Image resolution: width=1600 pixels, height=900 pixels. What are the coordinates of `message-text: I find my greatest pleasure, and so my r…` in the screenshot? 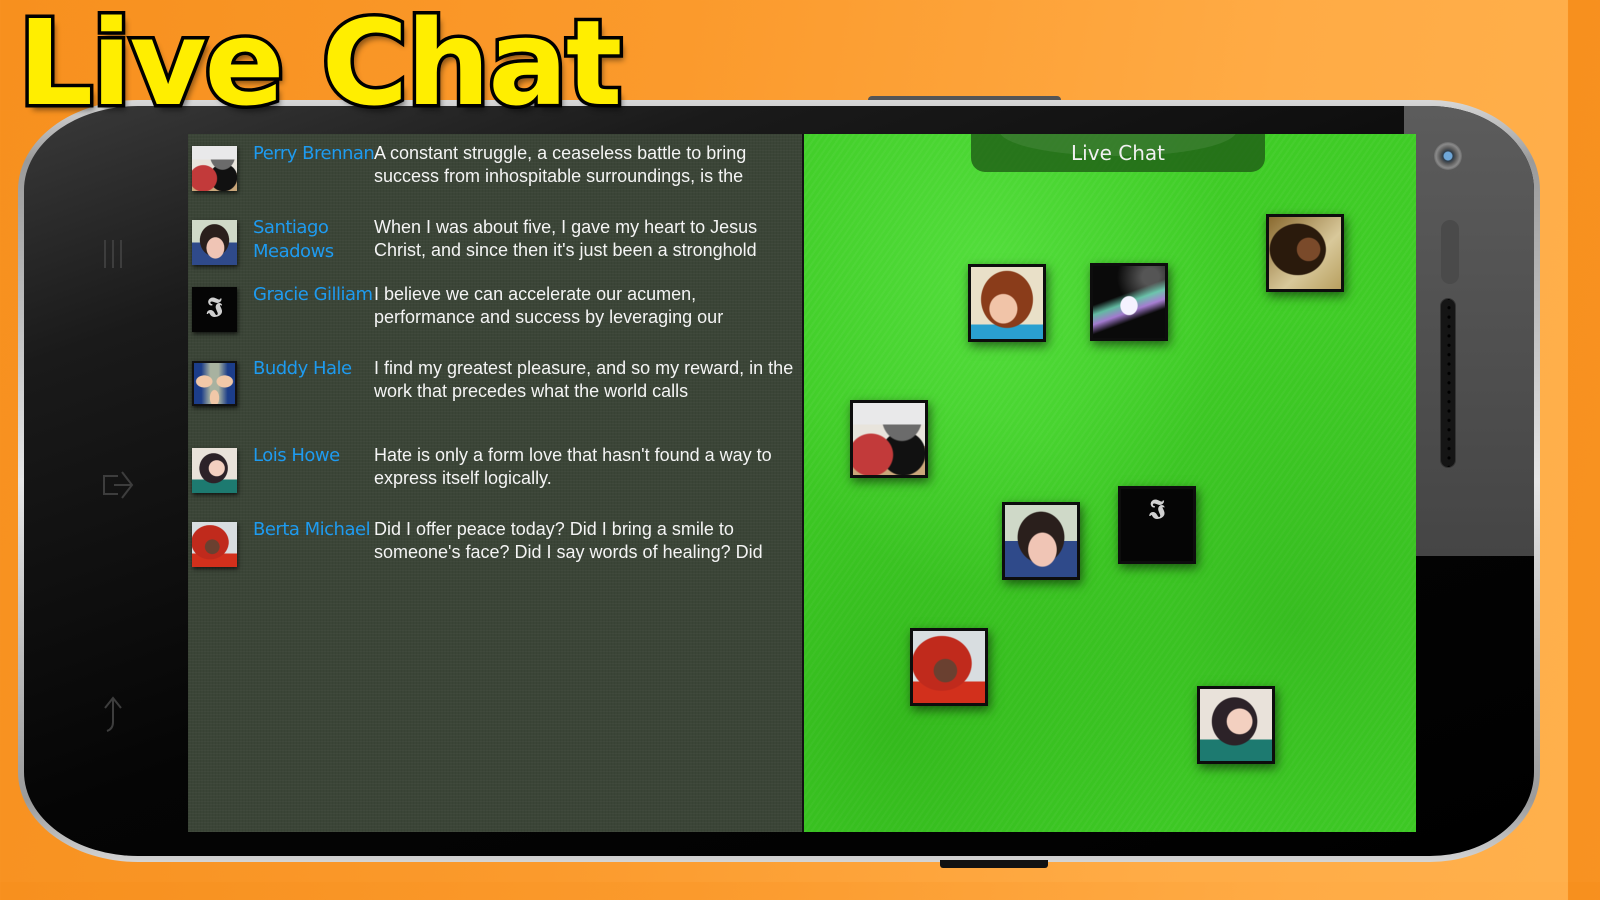 It's located at (584, 379).